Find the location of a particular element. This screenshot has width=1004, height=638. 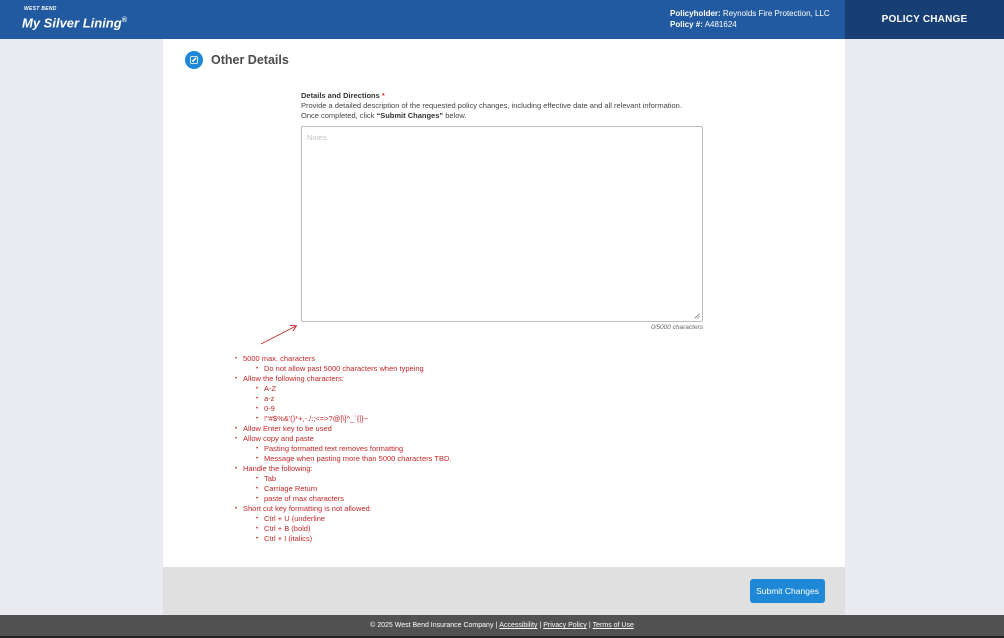

note-subitem: Ctrl + B (bold) is located at coordinates (353, 529).